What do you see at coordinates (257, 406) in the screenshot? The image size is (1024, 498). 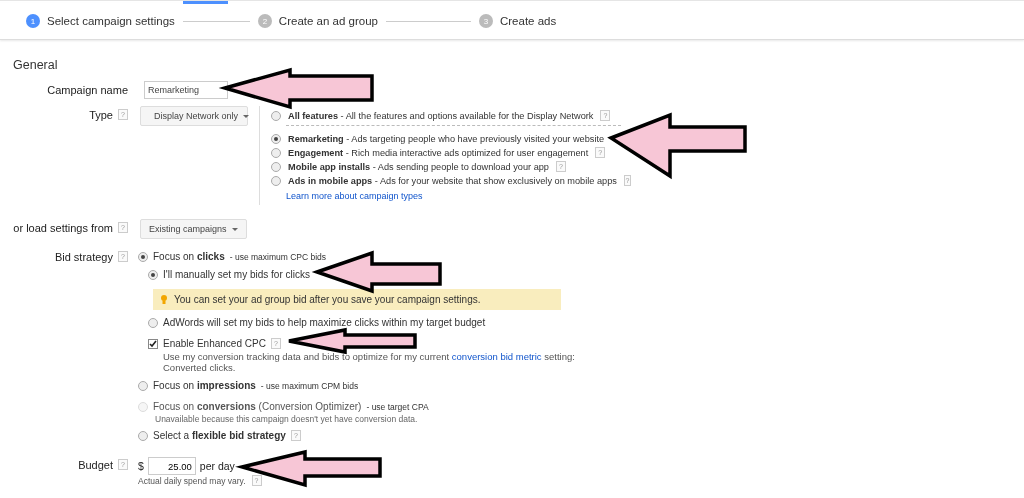 I see `option-label: Focus on conversions (Conversion Optimizer)` at bounding box center [257, 406].